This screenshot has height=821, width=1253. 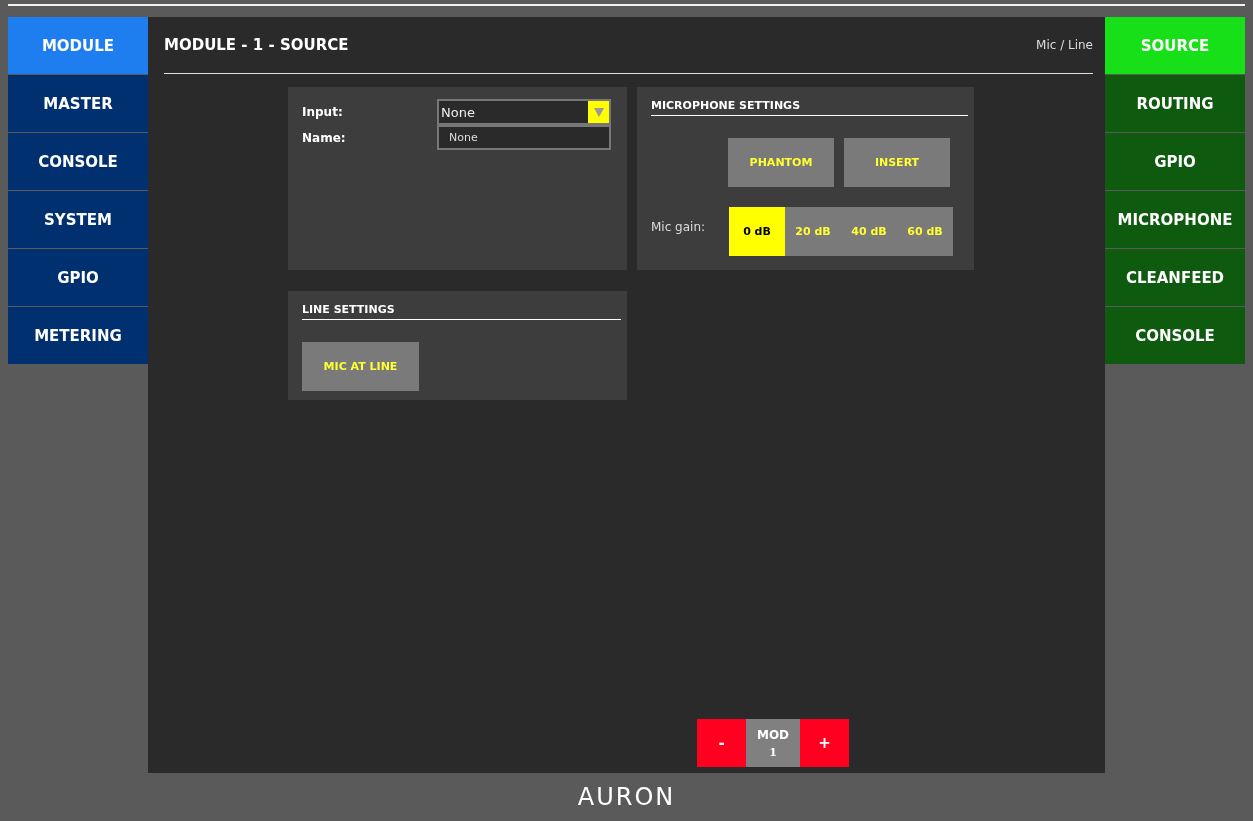 I want to click on previous-module-button: -, so click(x=721, y=743).